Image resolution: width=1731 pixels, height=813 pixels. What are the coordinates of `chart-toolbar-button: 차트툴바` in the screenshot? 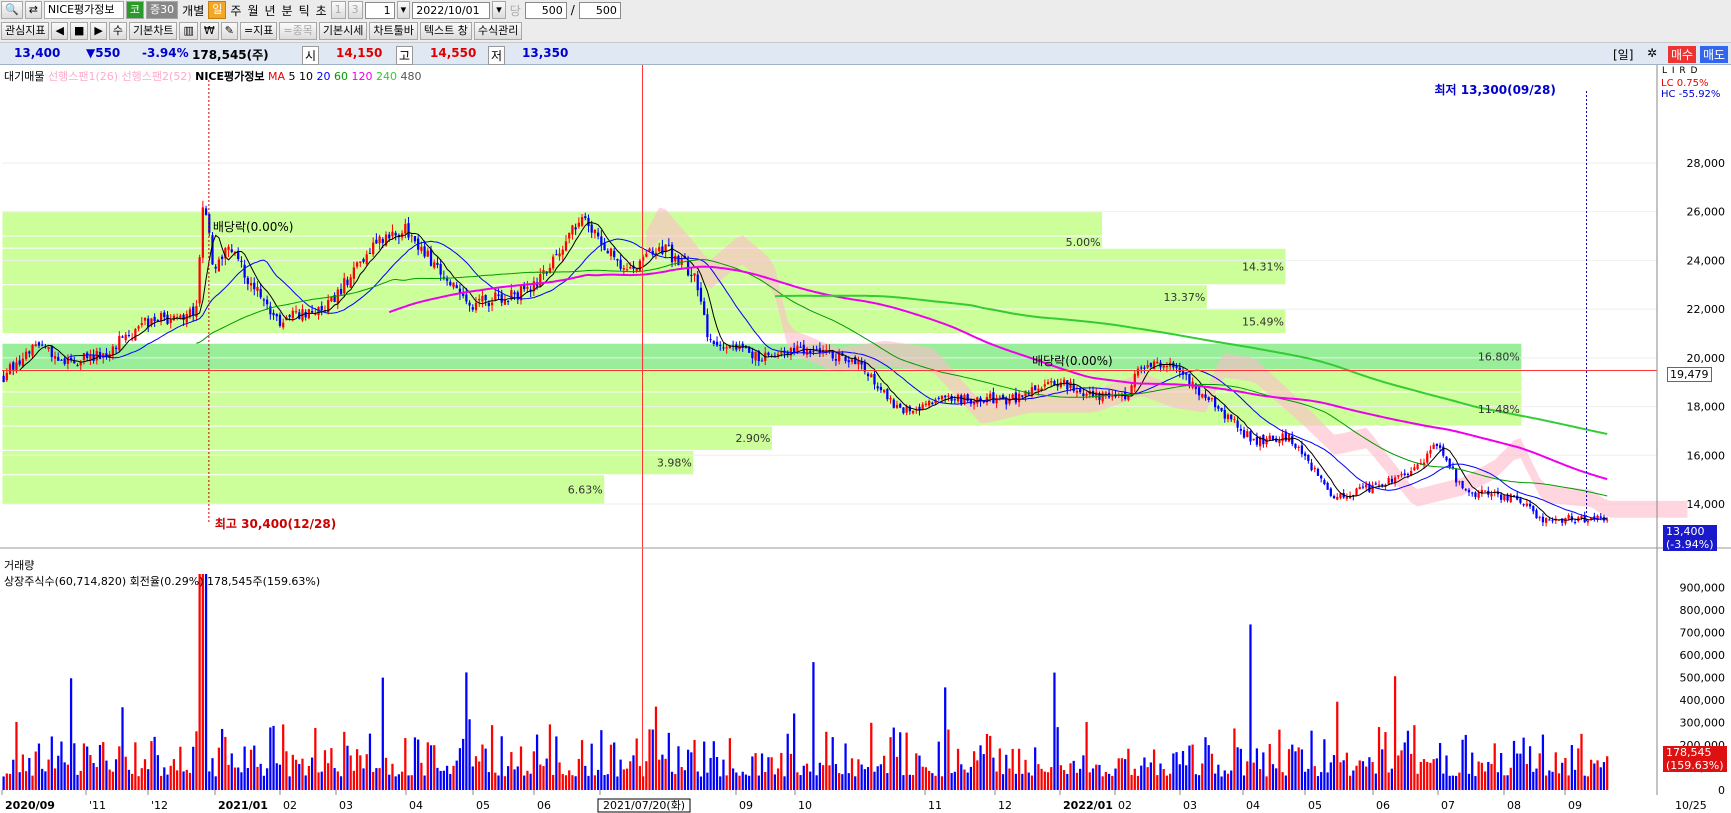 It's located at (393, 31).